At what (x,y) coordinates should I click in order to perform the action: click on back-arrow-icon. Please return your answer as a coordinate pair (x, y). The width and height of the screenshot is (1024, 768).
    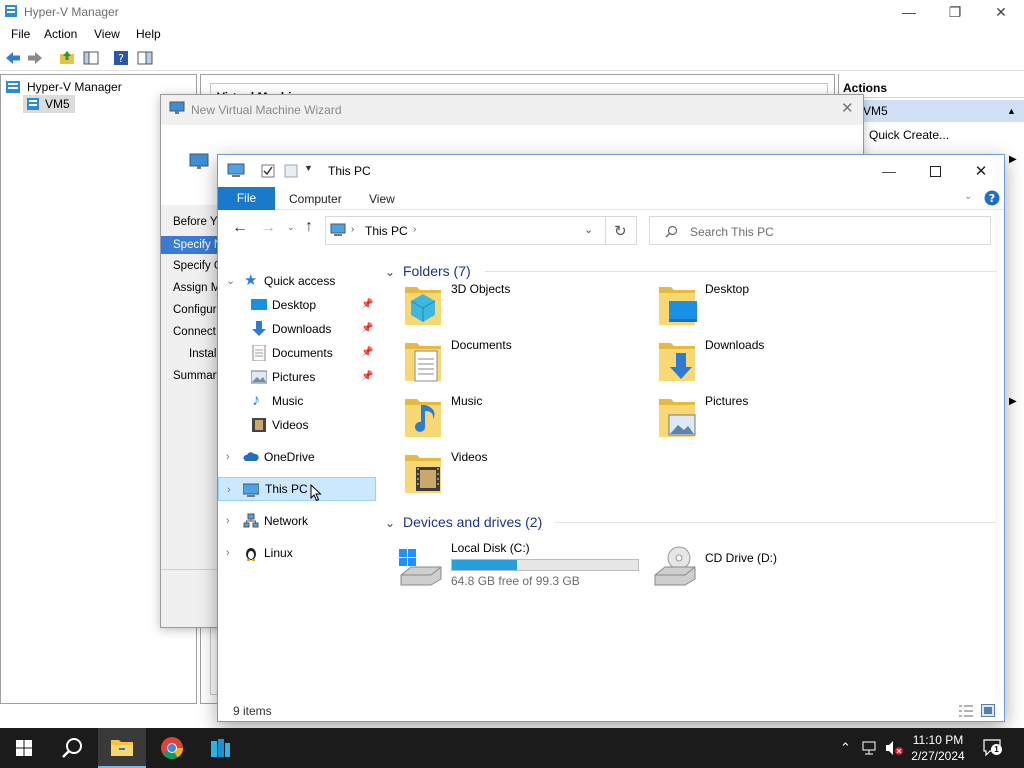
    Looking at the image, I should click on (13, 58).